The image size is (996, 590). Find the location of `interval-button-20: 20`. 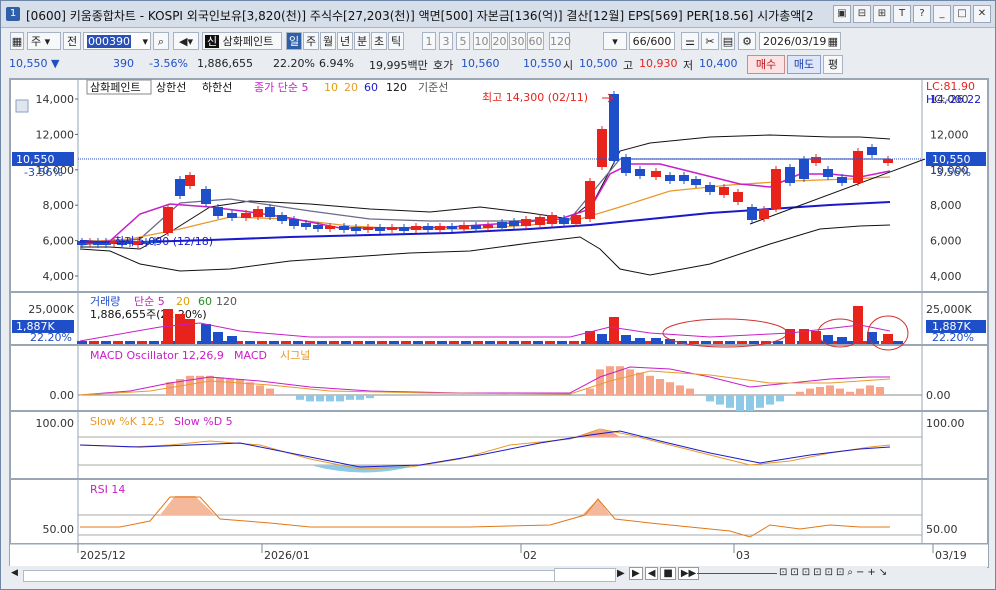

interval-button-20: 20 is located at coordinates (499, 41).